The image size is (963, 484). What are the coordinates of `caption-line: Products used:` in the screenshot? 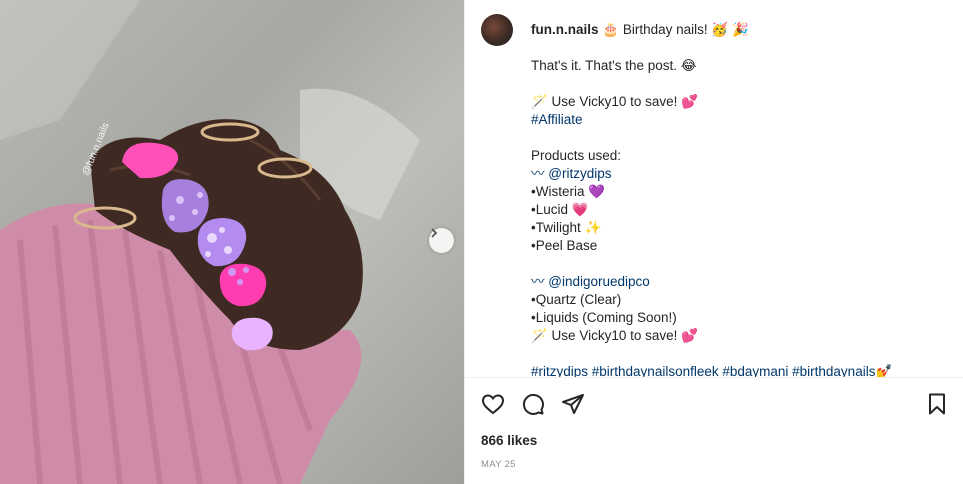 It's located at (576, 155).